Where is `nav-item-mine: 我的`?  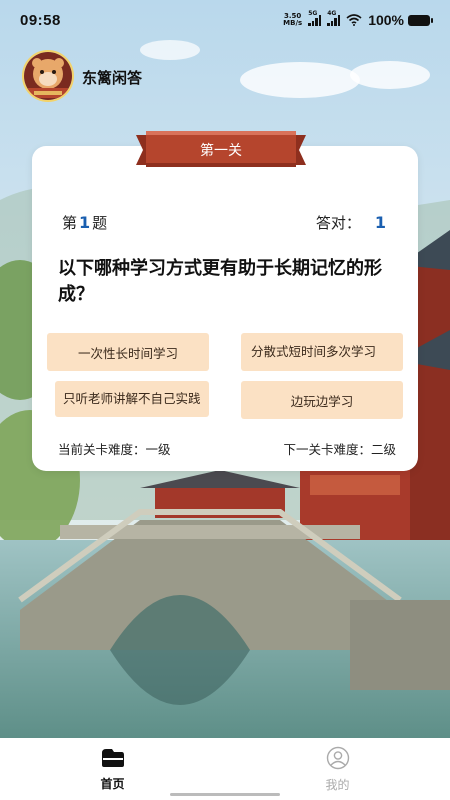
nav-item-mine: 我的 is located at coordinates (337, 769).